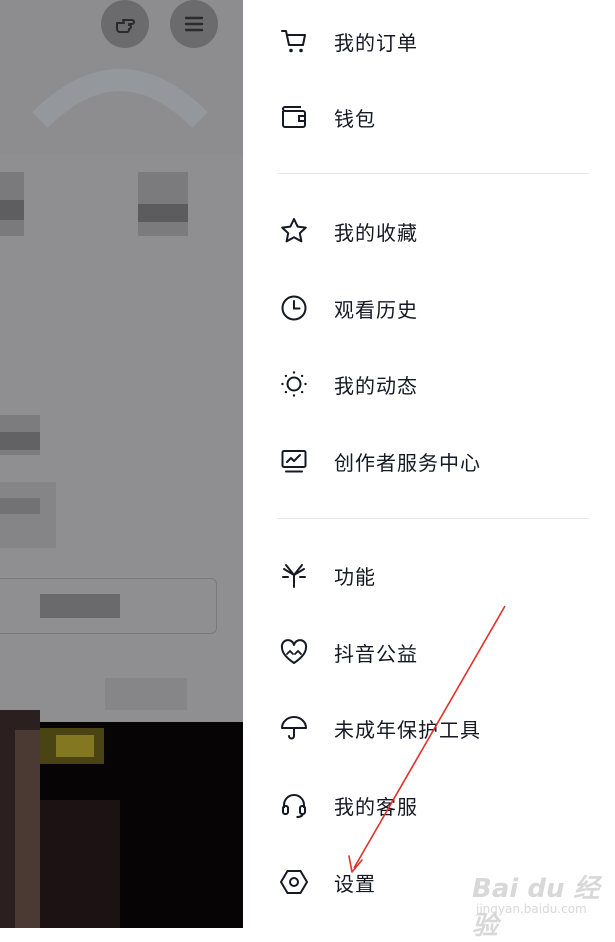 This screenshot has height=942, width=615. Describe the element at coordinates (294, 805) in the screenshot. I see `headset-icon` at that location.